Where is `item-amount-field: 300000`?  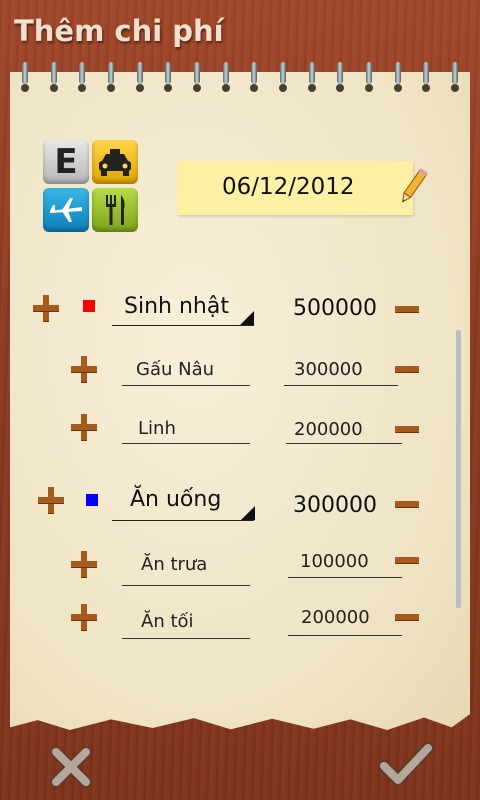 item-amount-field: 300000 is located at coordinates (328, 369).